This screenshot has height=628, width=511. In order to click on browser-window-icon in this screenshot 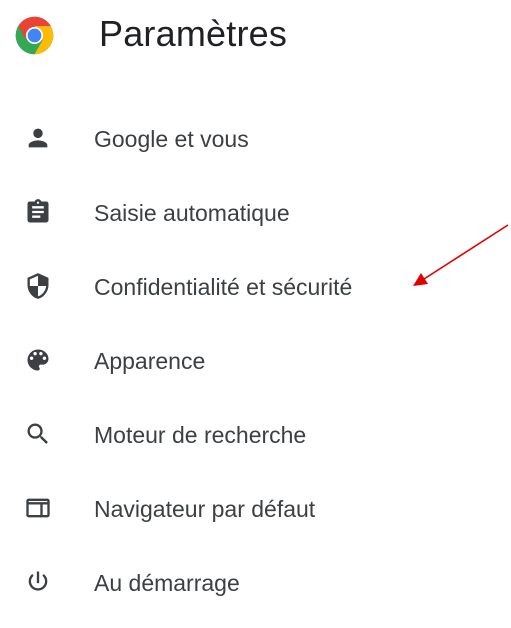, I will do `click(38, 508)`.